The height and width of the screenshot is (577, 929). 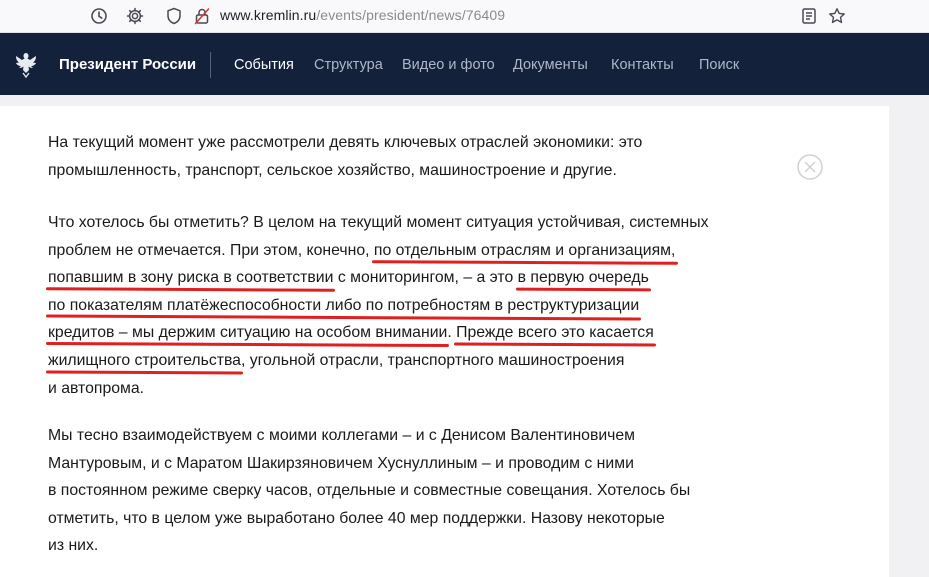 What do you see at coordinates (837, 16) in the screenshot?
I see `bookmark-star-icon` at bounding box center [837, 16].